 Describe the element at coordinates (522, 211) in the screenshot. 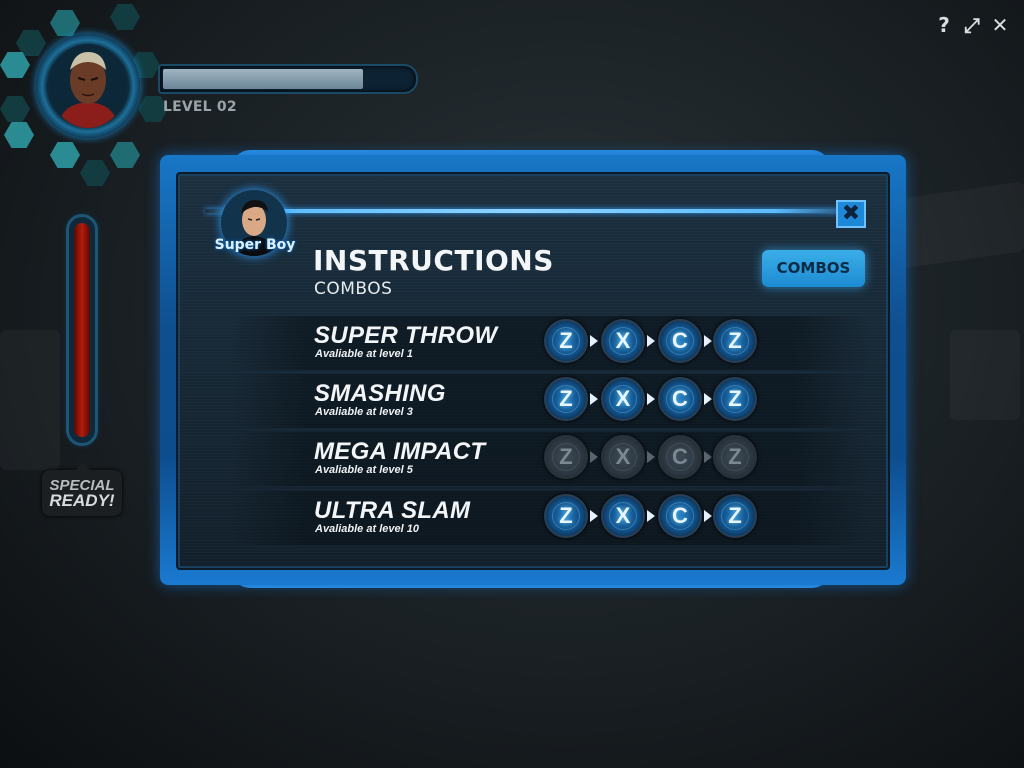

I see `dialog-header-rail` at that location.